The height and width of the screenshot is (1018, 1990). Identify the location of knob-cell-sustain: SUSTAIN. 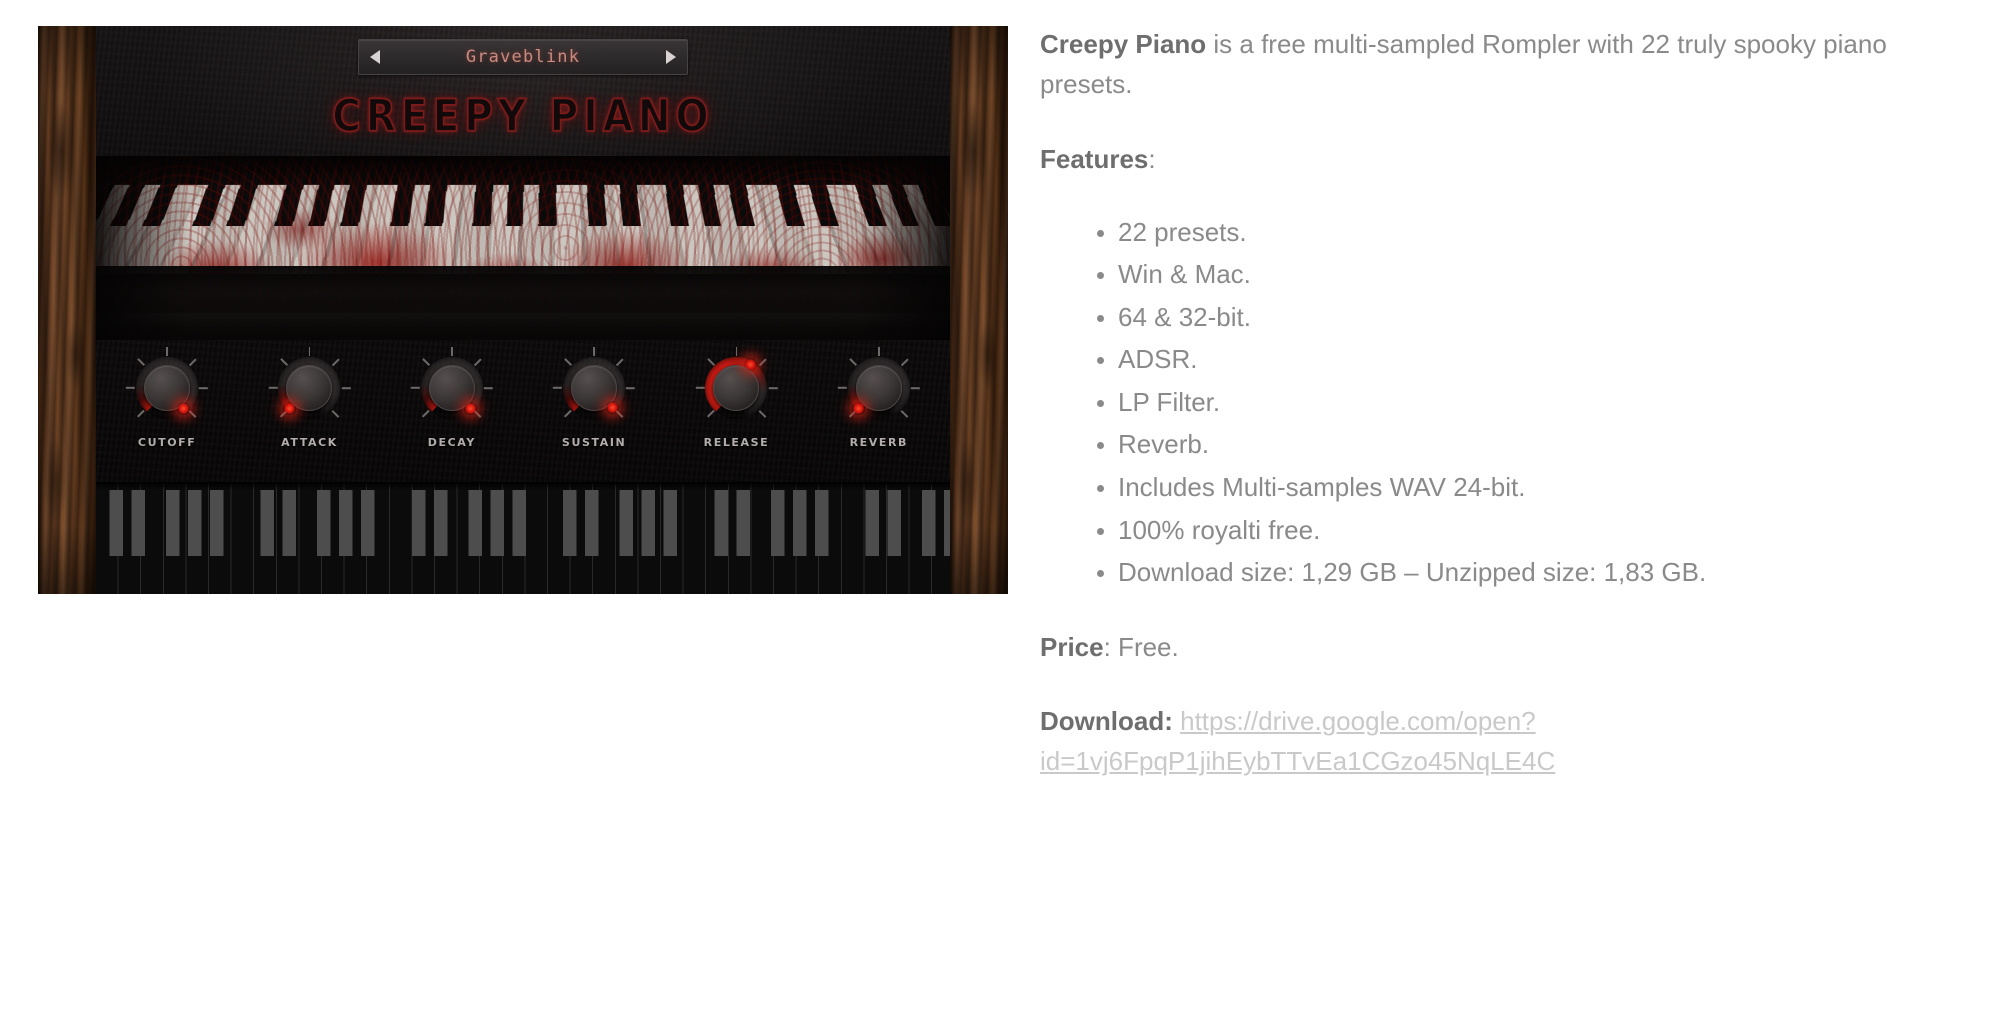
(594, 407).